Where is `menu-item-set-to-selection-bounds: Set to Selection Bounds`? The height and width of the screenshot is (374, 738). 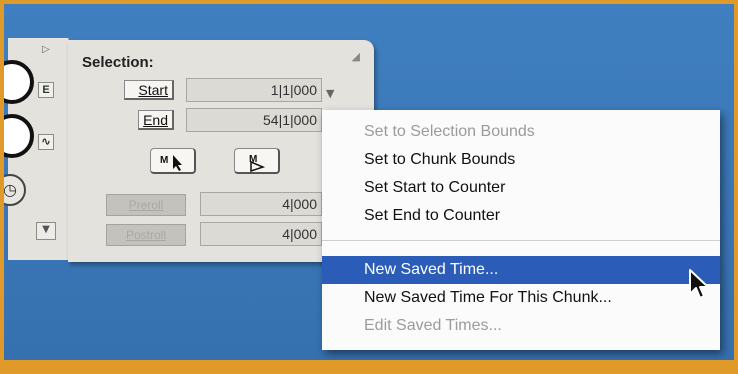
menu-item-set-to-selection-bounds: Set to Selection Bounds is located at coordinates (521, 132).